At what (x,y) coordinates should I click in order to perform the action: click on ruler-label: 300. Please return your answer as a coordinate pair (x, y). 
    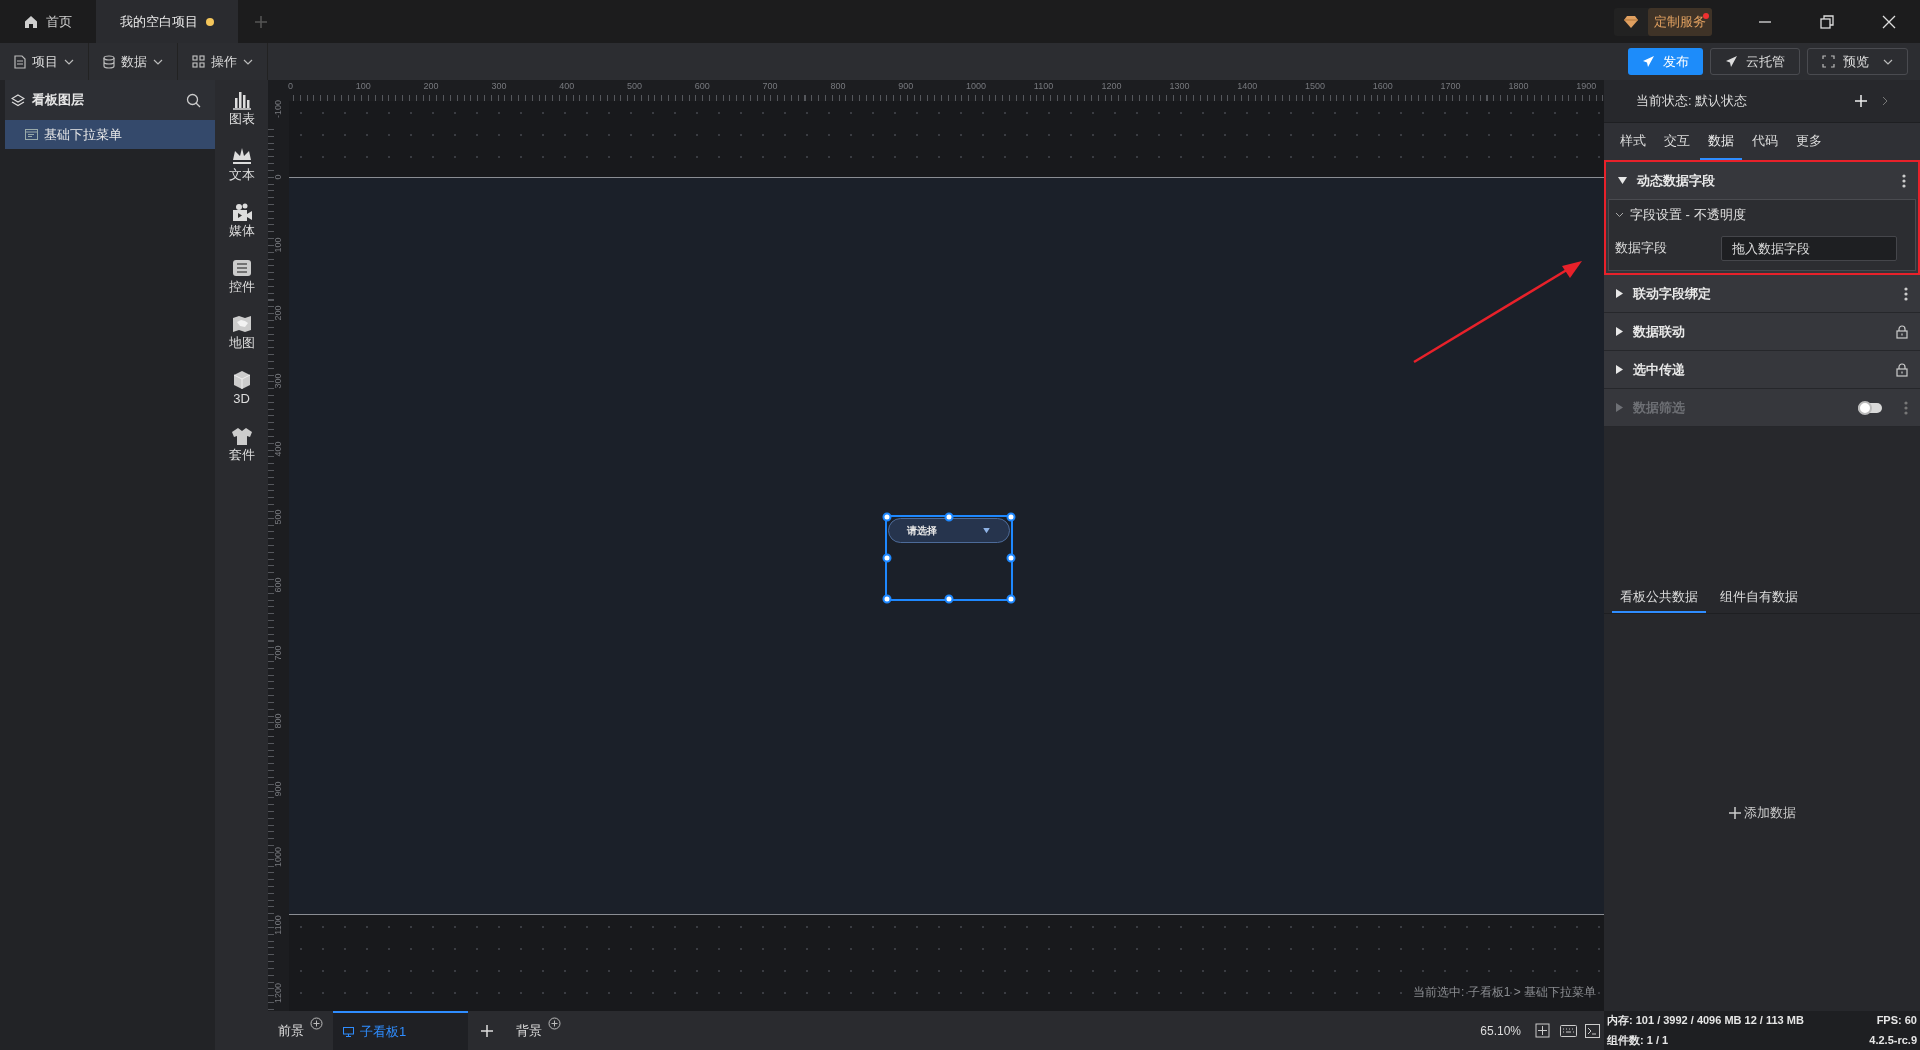
    Looking at the image, I should click on (499, 86).